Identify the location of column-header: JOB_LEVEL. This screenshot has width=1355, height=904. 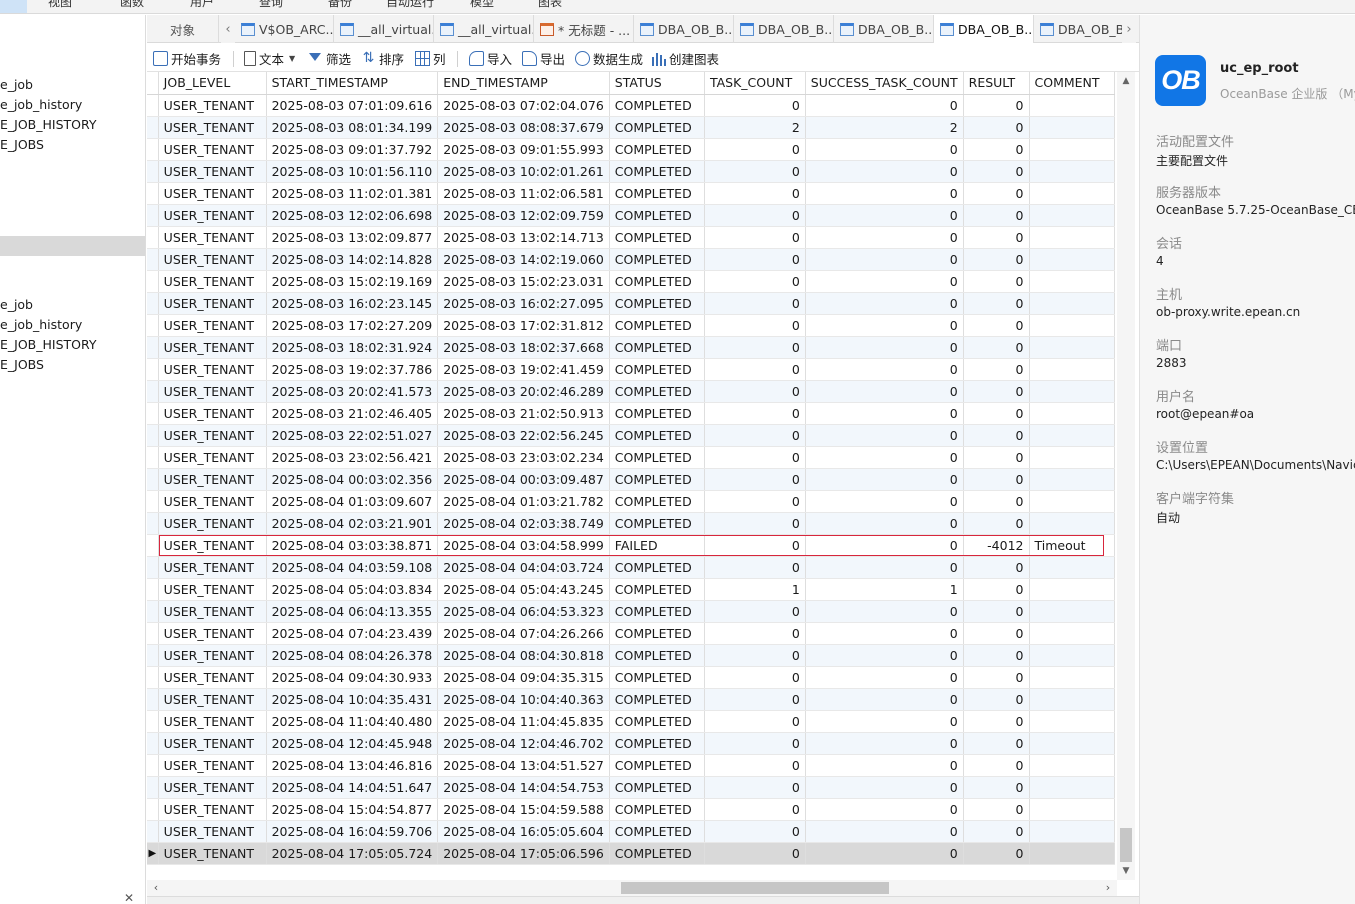
(212, 83).